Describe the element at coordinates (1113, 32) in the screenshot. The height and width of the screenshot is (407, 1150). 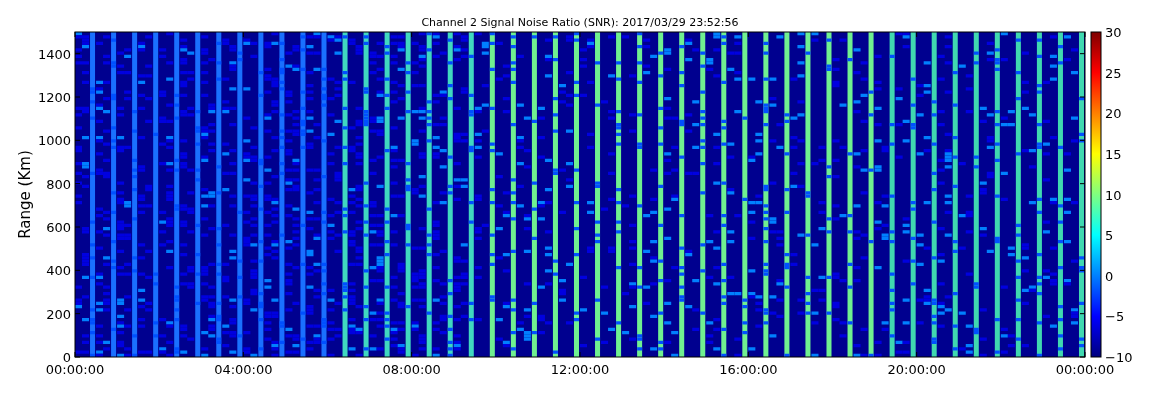
I see `tick-label: 30` at that location.